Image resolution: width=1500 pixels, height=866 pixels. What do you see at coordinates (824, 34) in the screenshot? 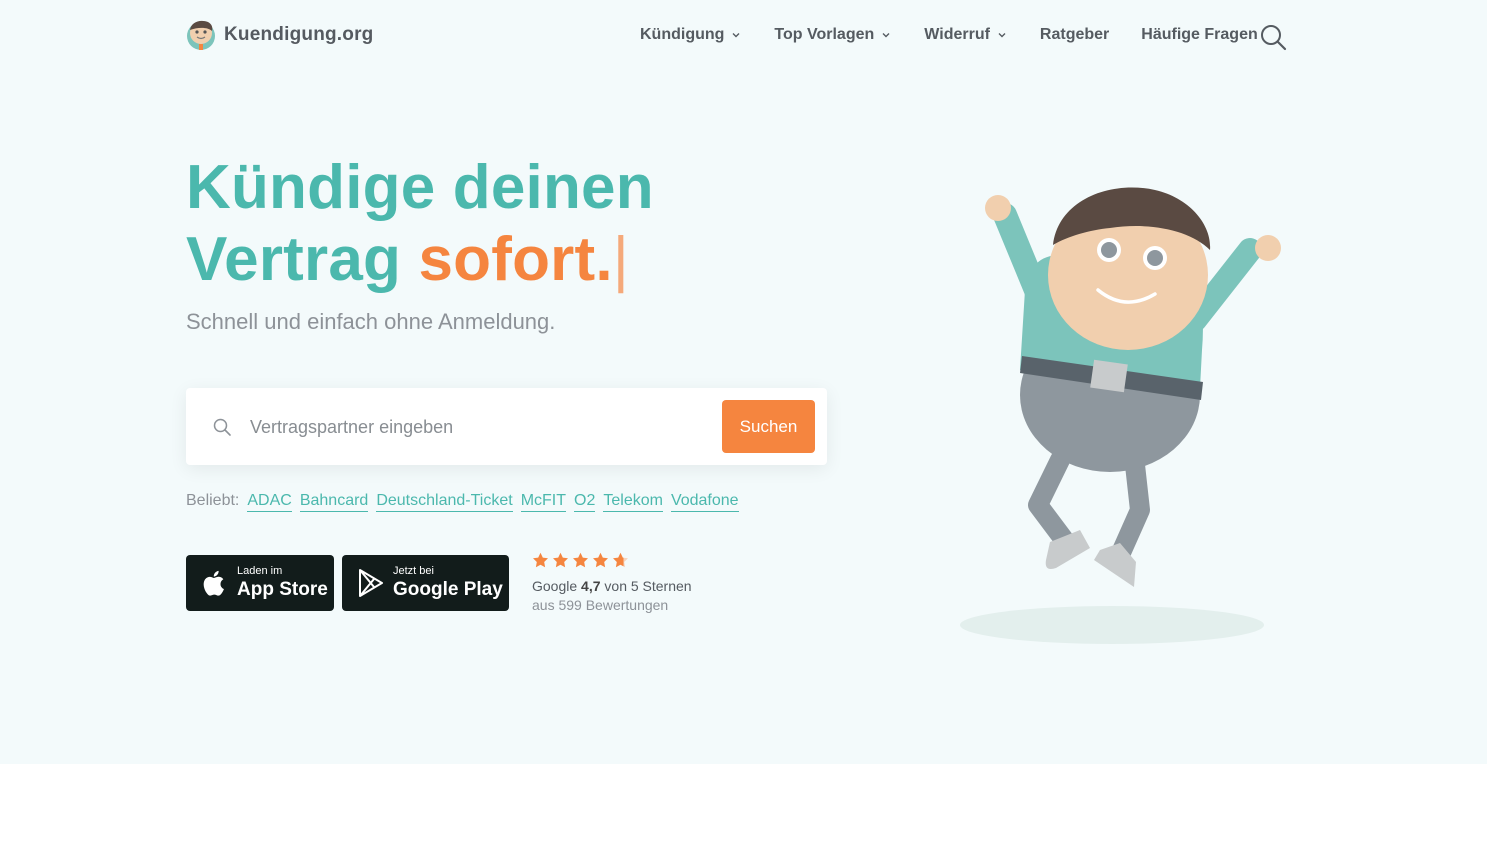
I see `nav-item-label: Top Vorlagen` at bounding box center [824, 34].